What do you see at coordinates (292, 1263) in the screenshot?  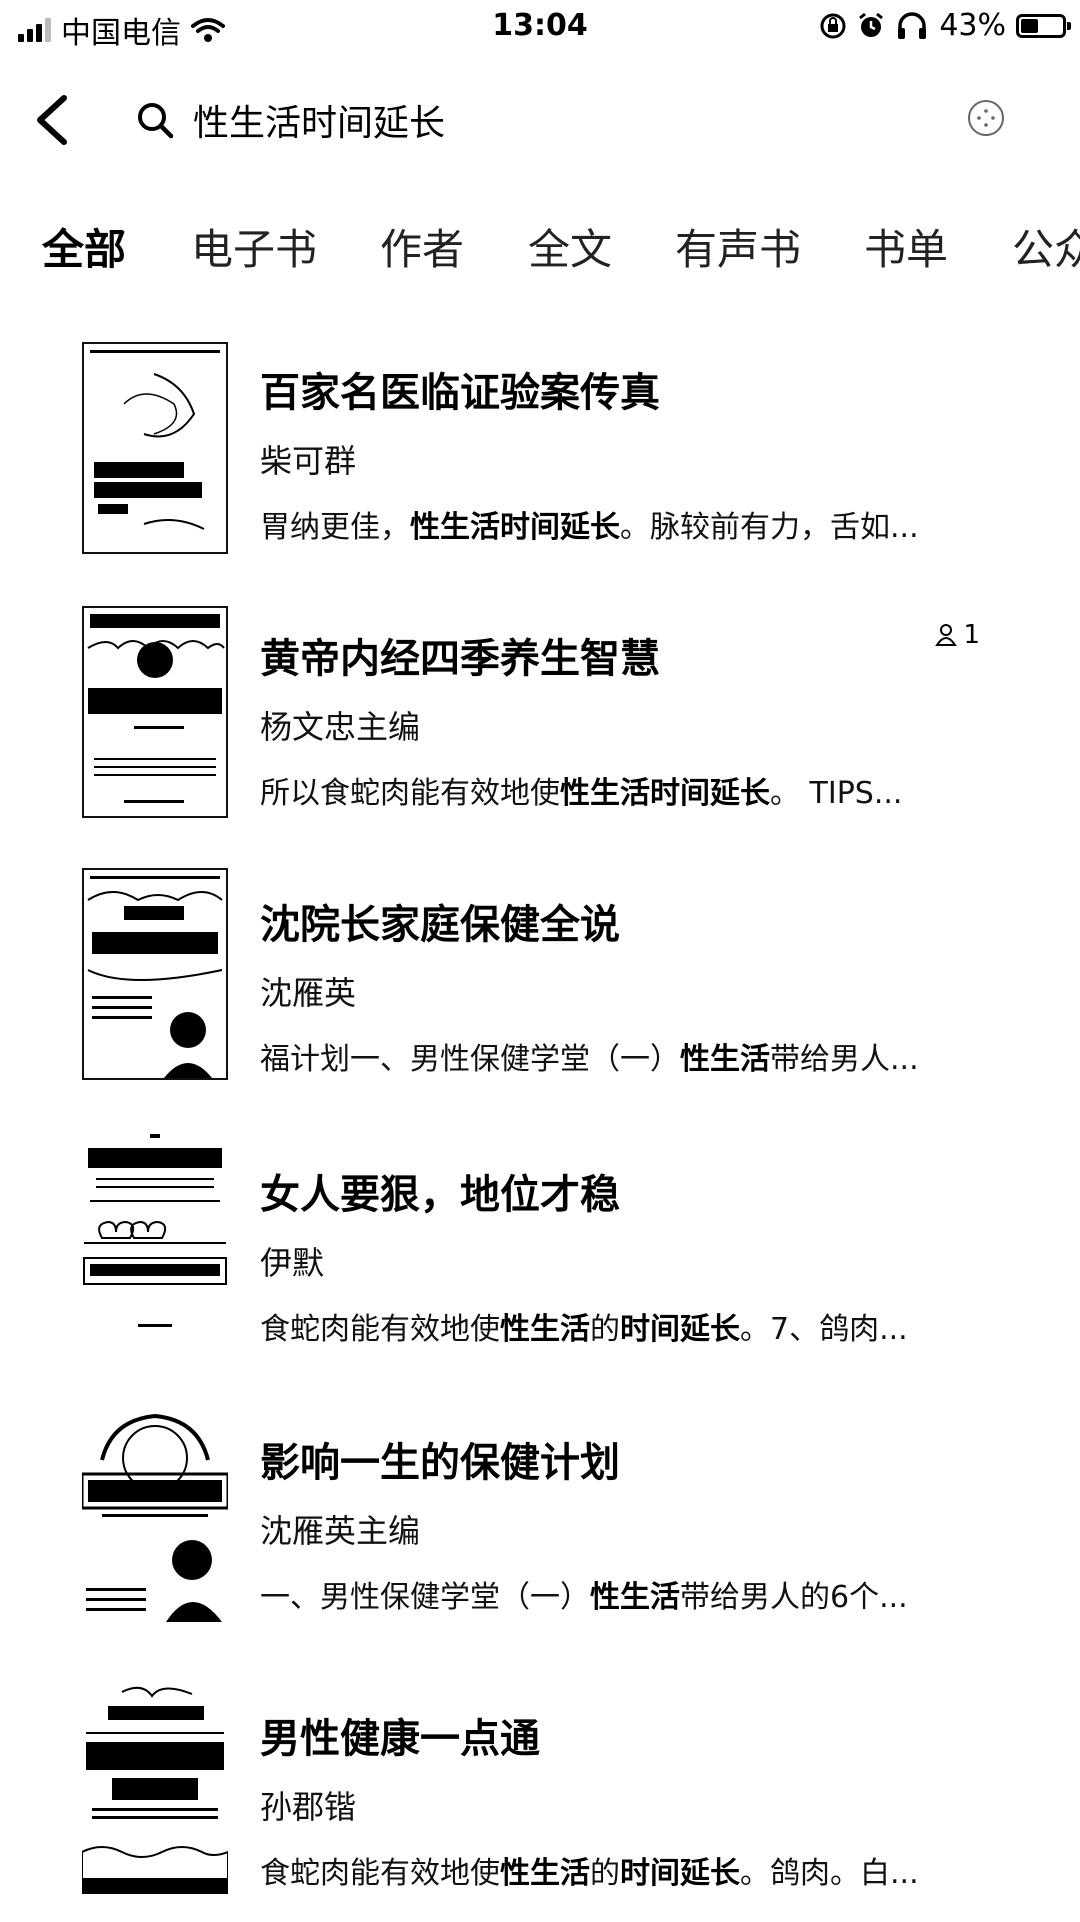 I see `book-author: 伊默` at bounding box center [292, 1263].